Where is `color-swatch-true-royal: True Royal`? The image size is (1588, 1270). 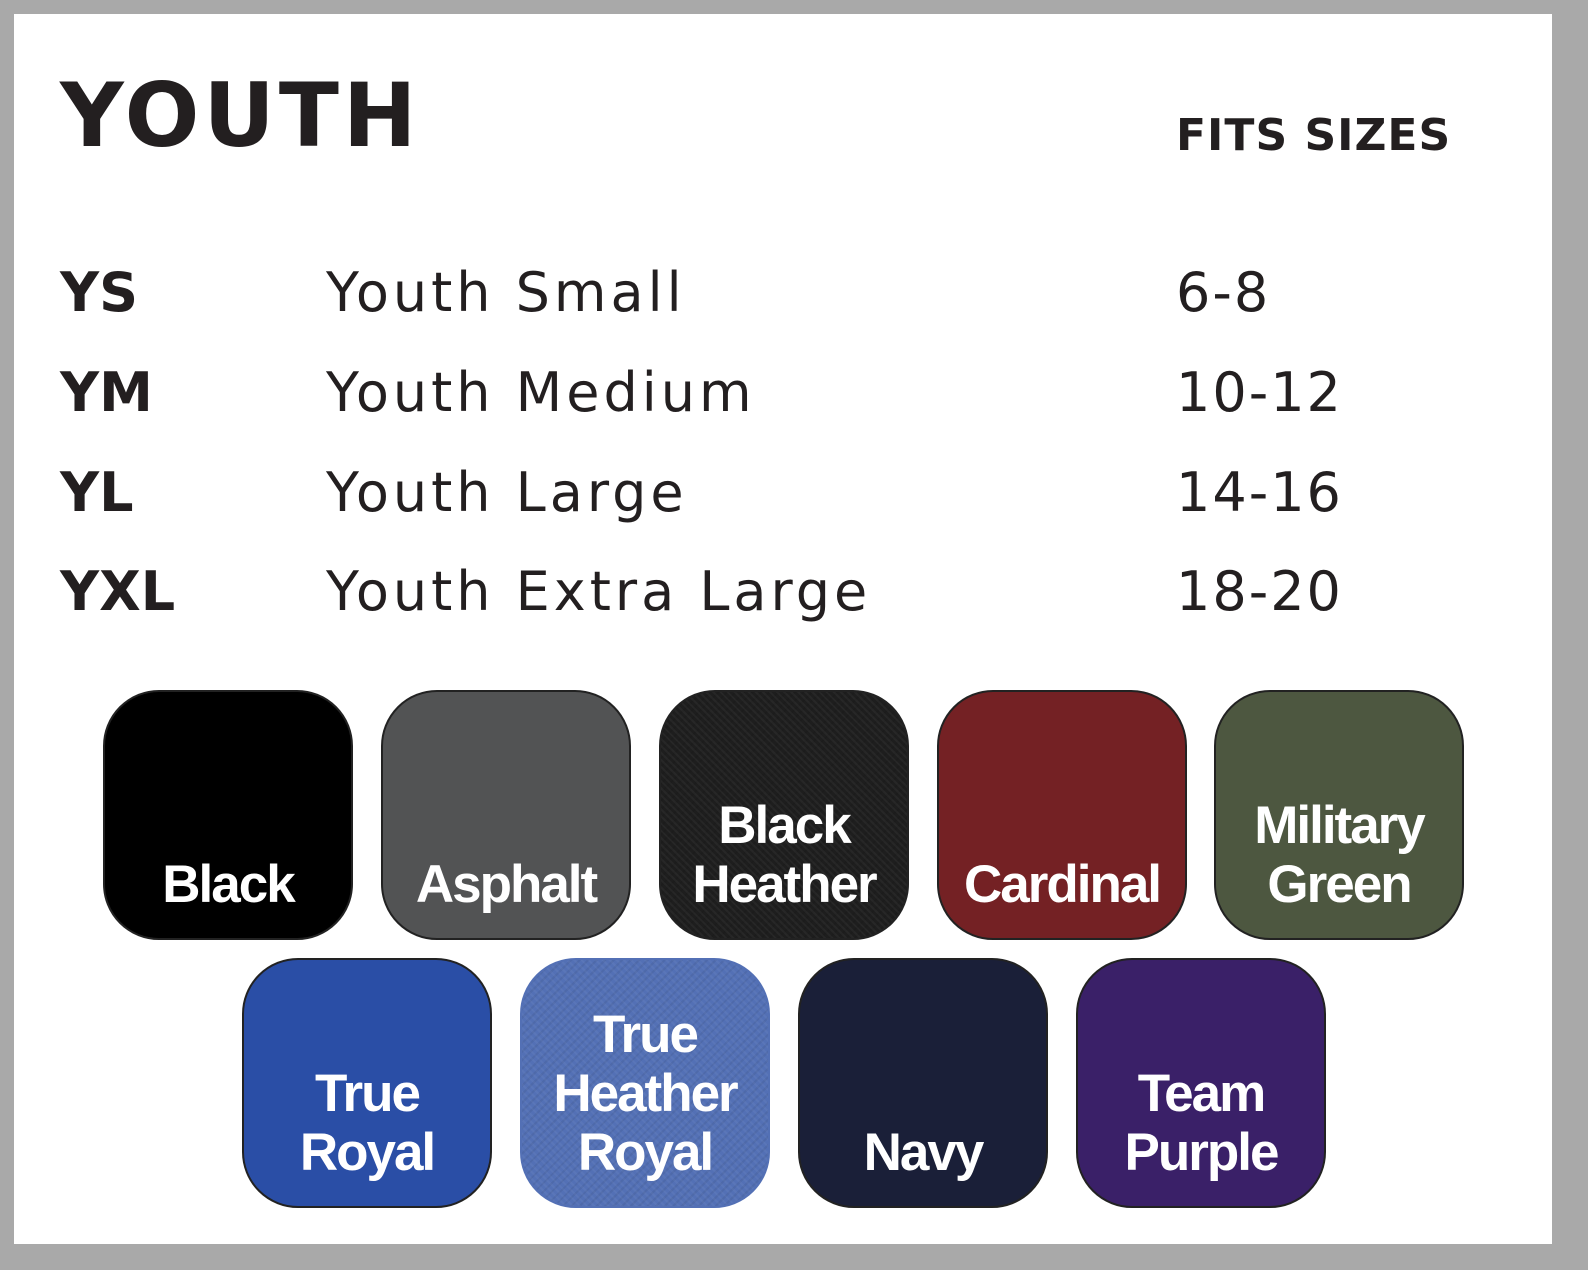
color-swatch-true-royal: True Royal is located at coordinates (367, 1083).